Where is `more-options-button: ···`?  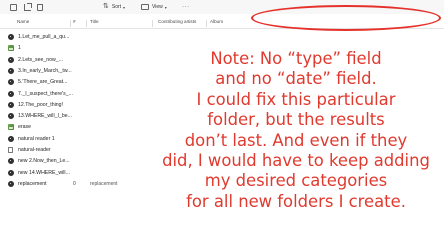 more-options-button: ··· is located at coordinates (186, 7).